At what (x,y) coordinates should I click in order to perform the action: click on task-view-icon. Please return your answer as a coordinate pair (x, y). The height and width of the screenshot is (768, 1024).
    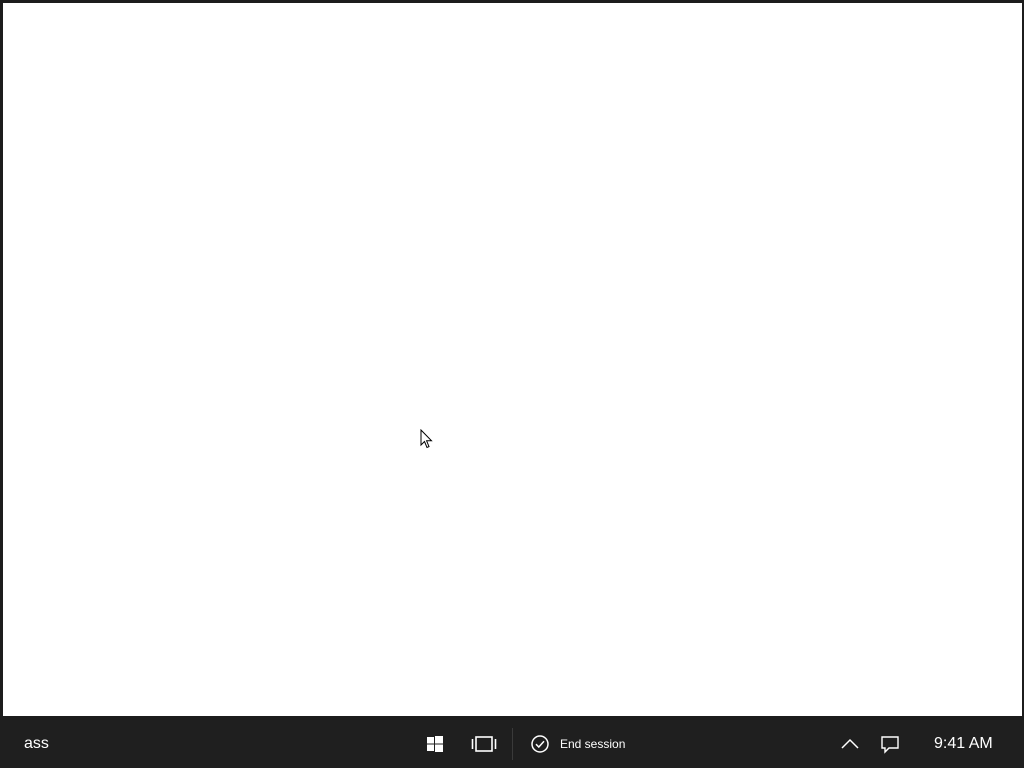
    Looking at the image, I should click on (484, 744).